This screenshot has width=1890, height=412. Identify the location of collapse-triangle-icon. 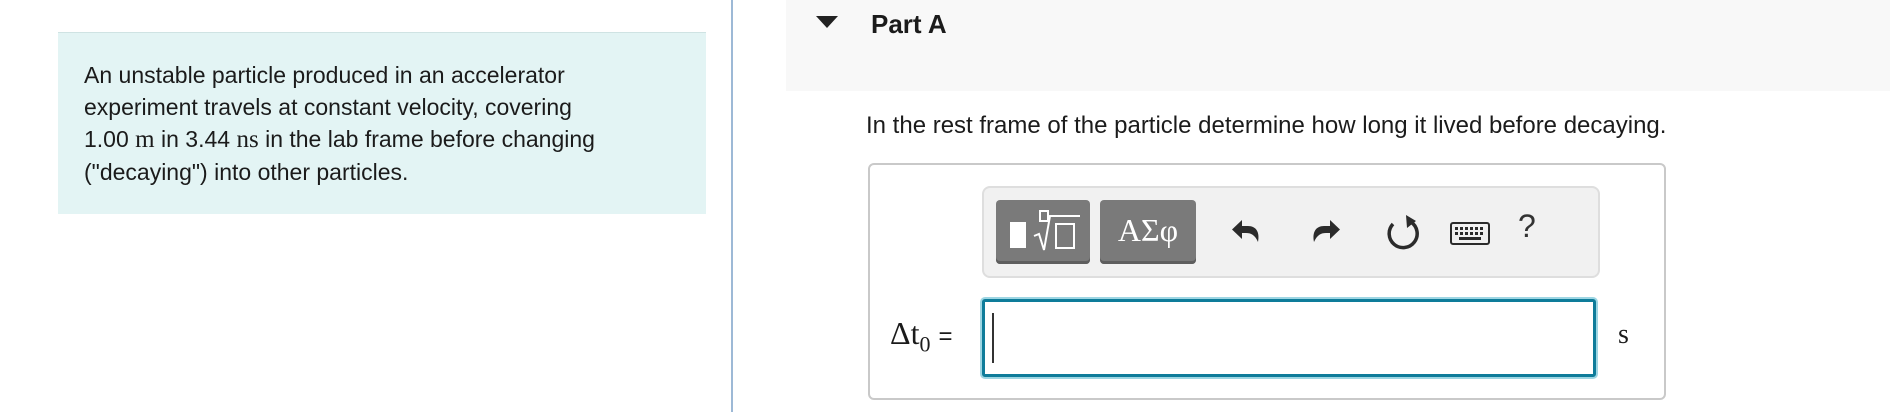
(827, 22).